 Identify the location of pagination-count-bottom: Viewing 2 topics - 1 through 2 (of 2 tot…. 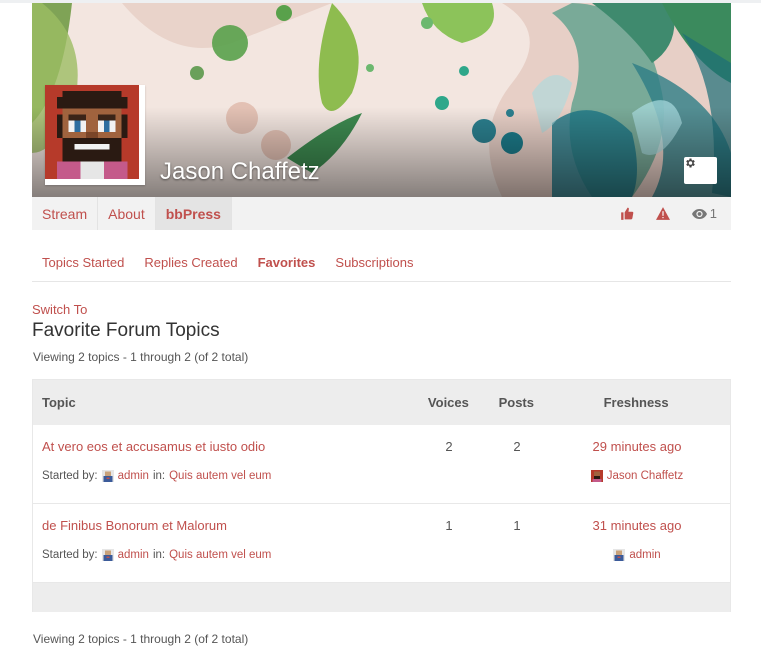
(141, 639).